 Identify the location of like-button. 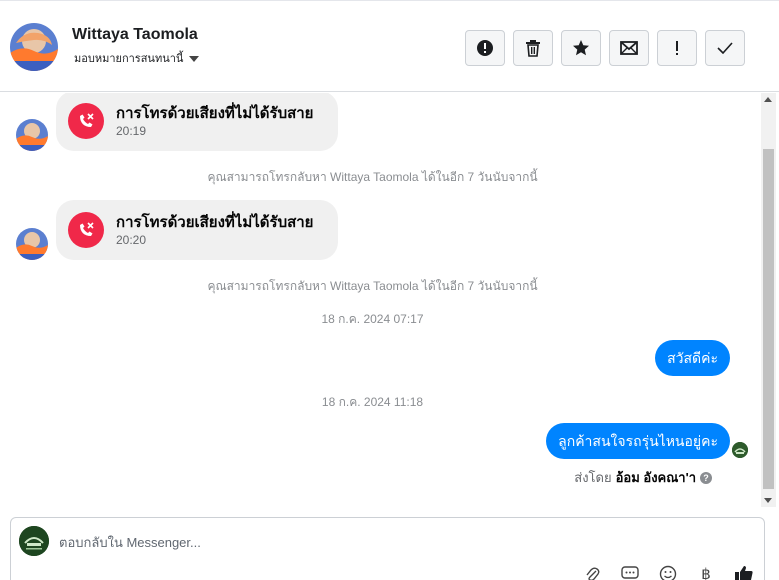
(744, 572).